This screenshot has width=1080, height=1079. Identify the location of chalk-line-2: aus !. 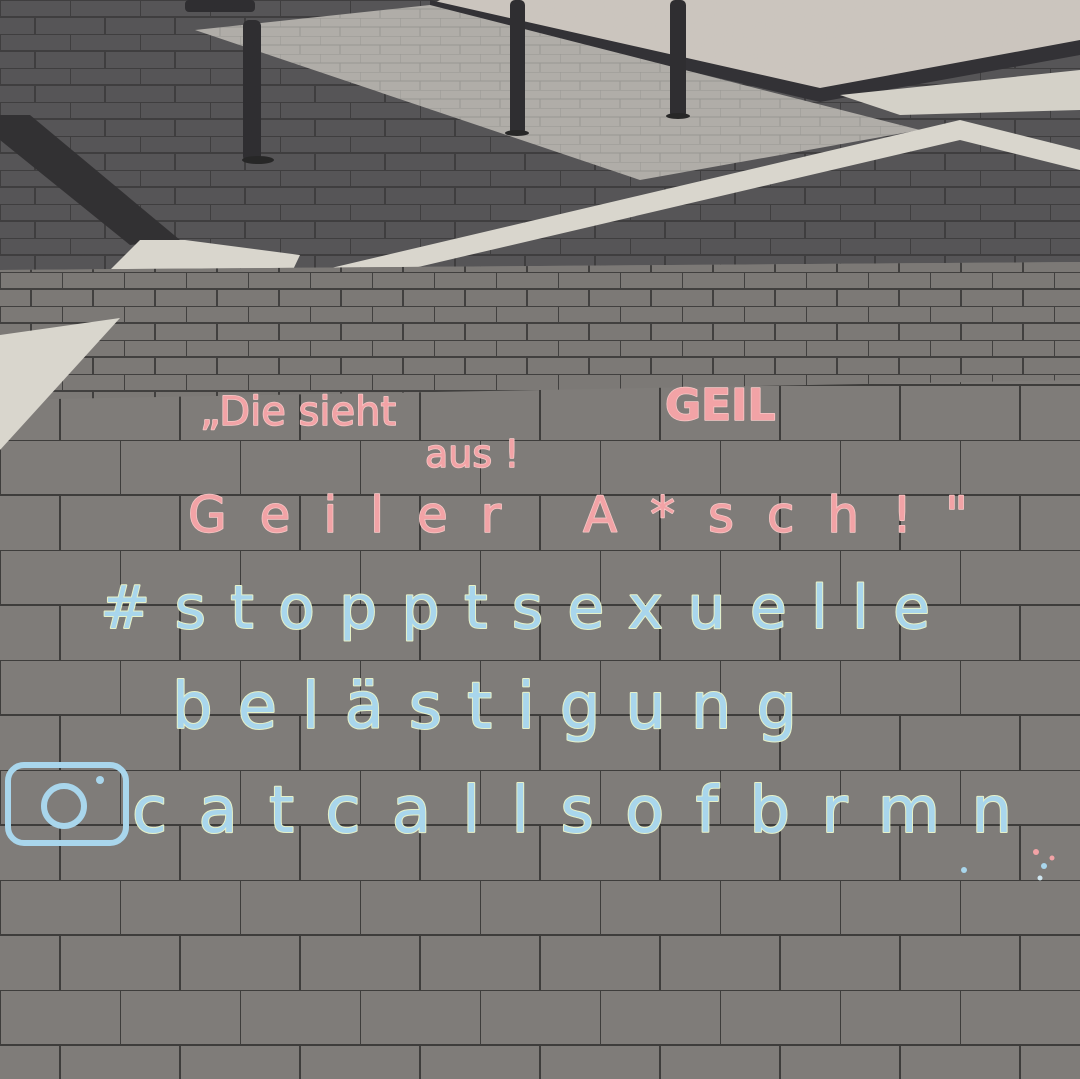
(472, 454).